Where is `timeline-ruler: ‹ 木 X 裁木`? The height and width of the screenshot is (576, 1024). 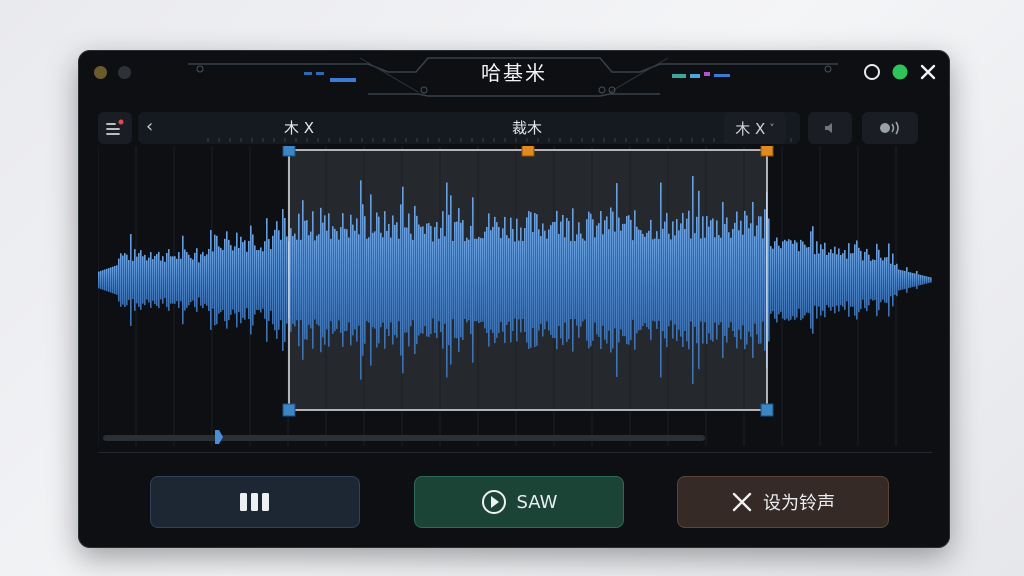 timeline-ruler: ‹ 木 X 裁木 is located at coordinates (469, 128).